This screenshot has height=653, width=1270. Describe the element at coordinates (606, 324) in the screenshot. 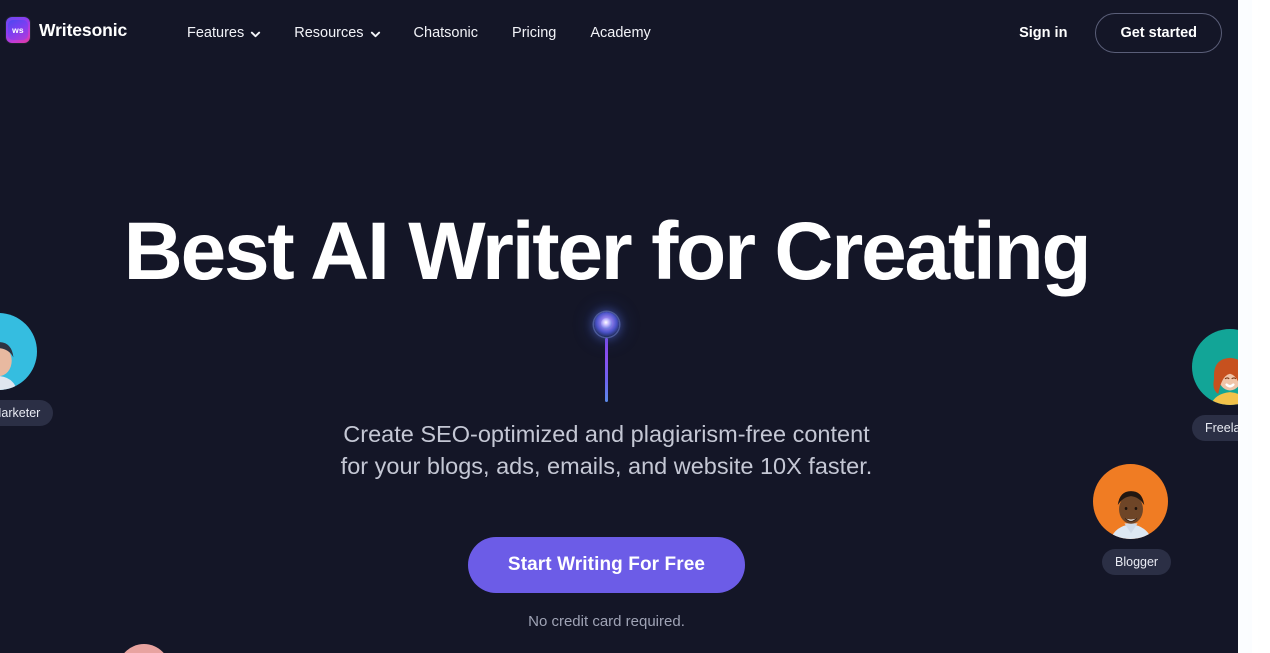

I see `ai-orb-icon` at that location.